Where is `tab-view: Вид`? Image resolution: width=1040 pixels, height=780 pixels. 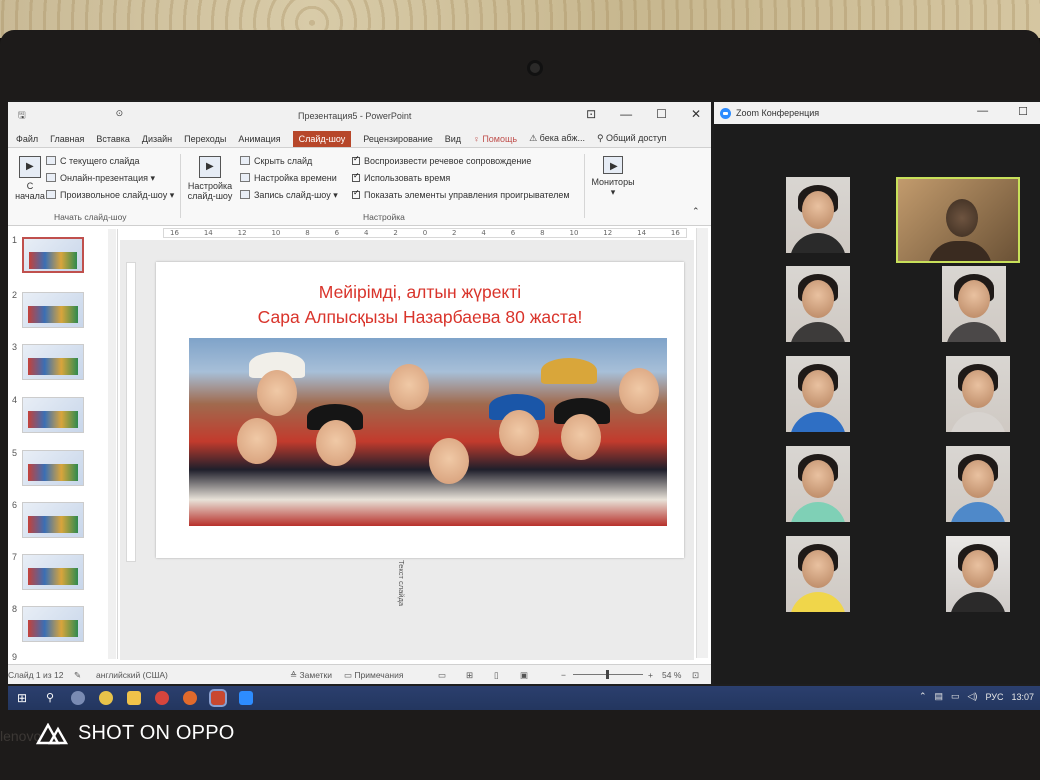 tab-view: Вид is located at coordinates (453, 139).